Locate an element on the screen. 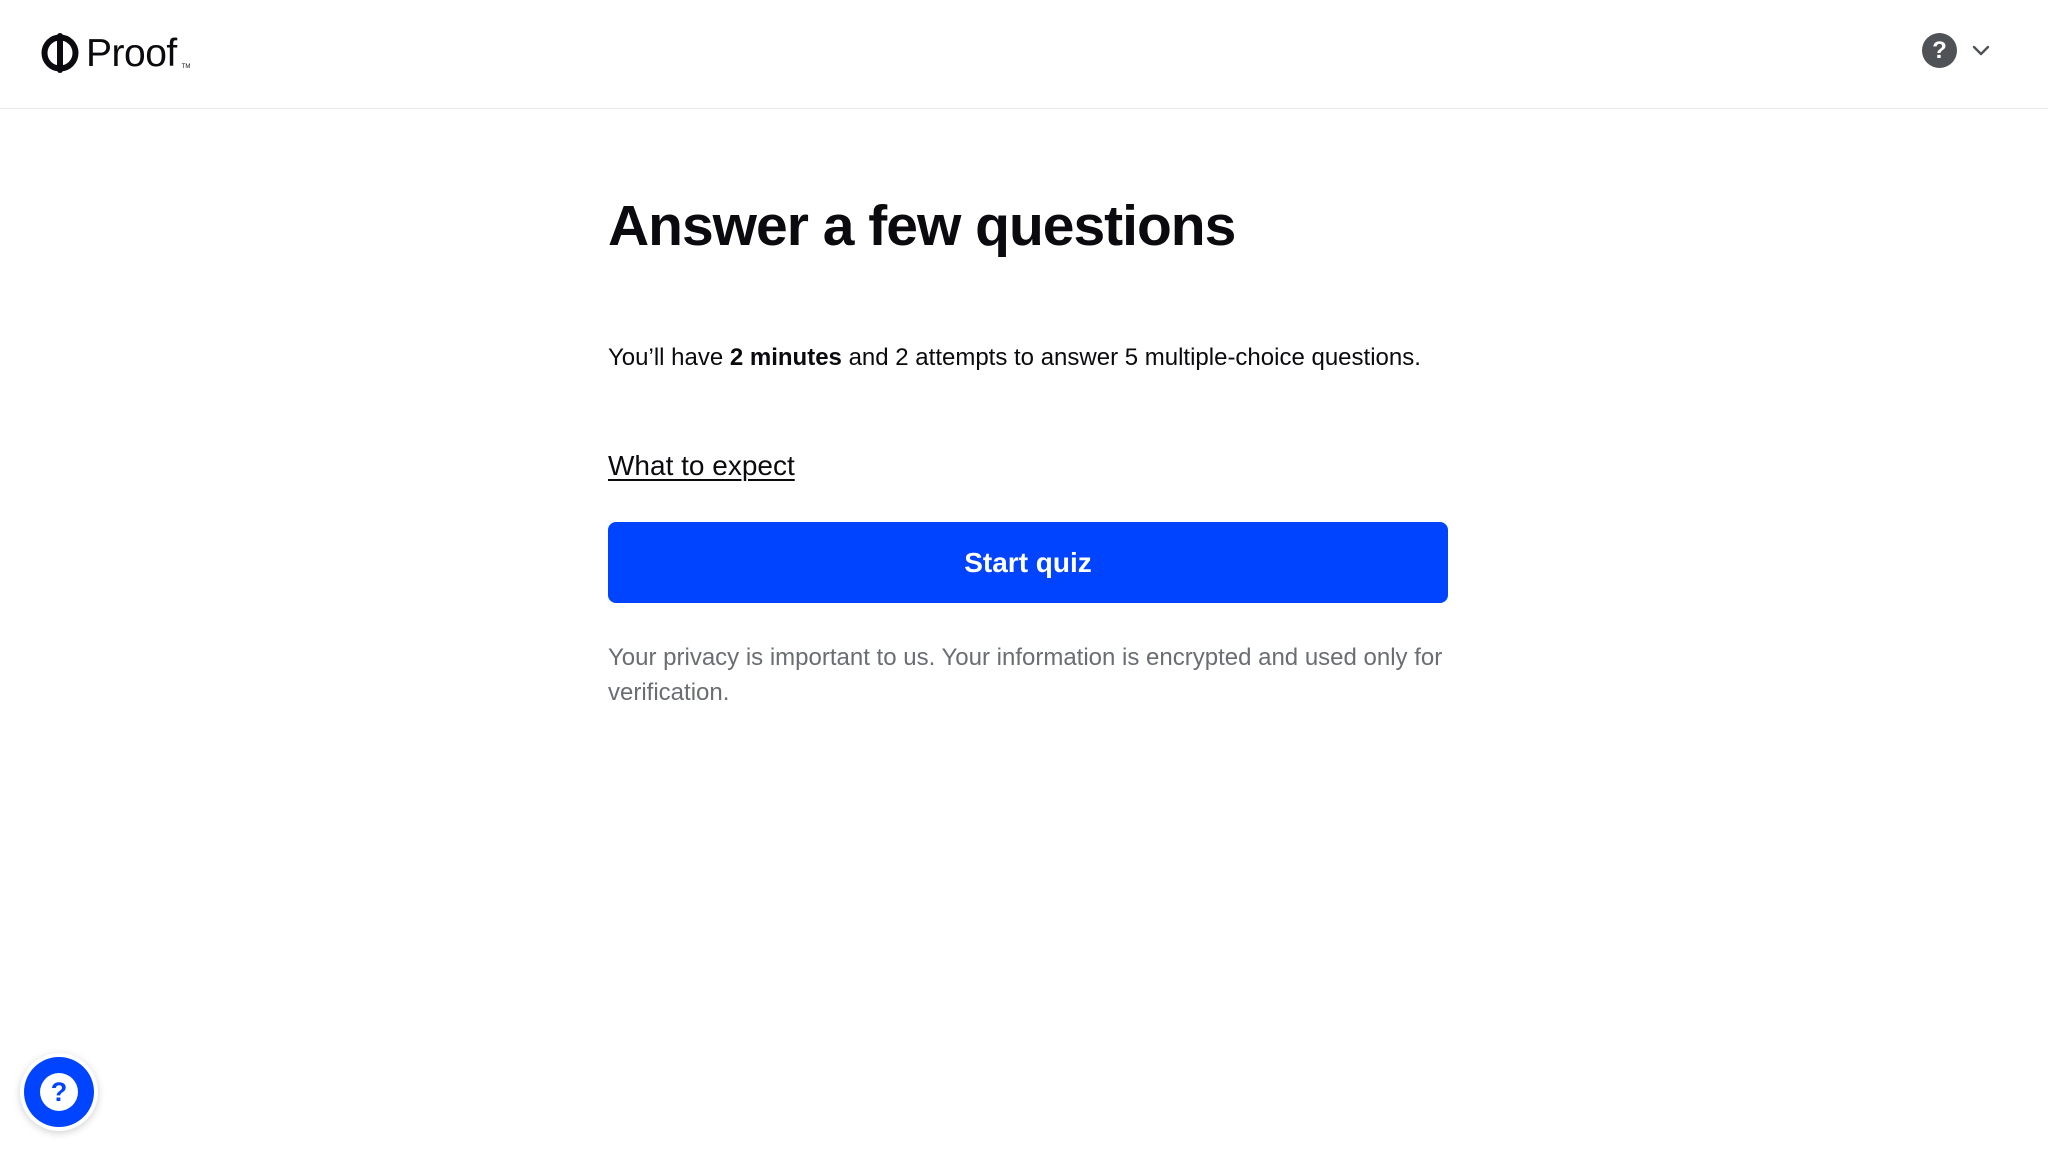 Image resolution: width=2048 pixels, height=1152 pixels. time-limit: 2 minutes is located at coordinates (785, 357).